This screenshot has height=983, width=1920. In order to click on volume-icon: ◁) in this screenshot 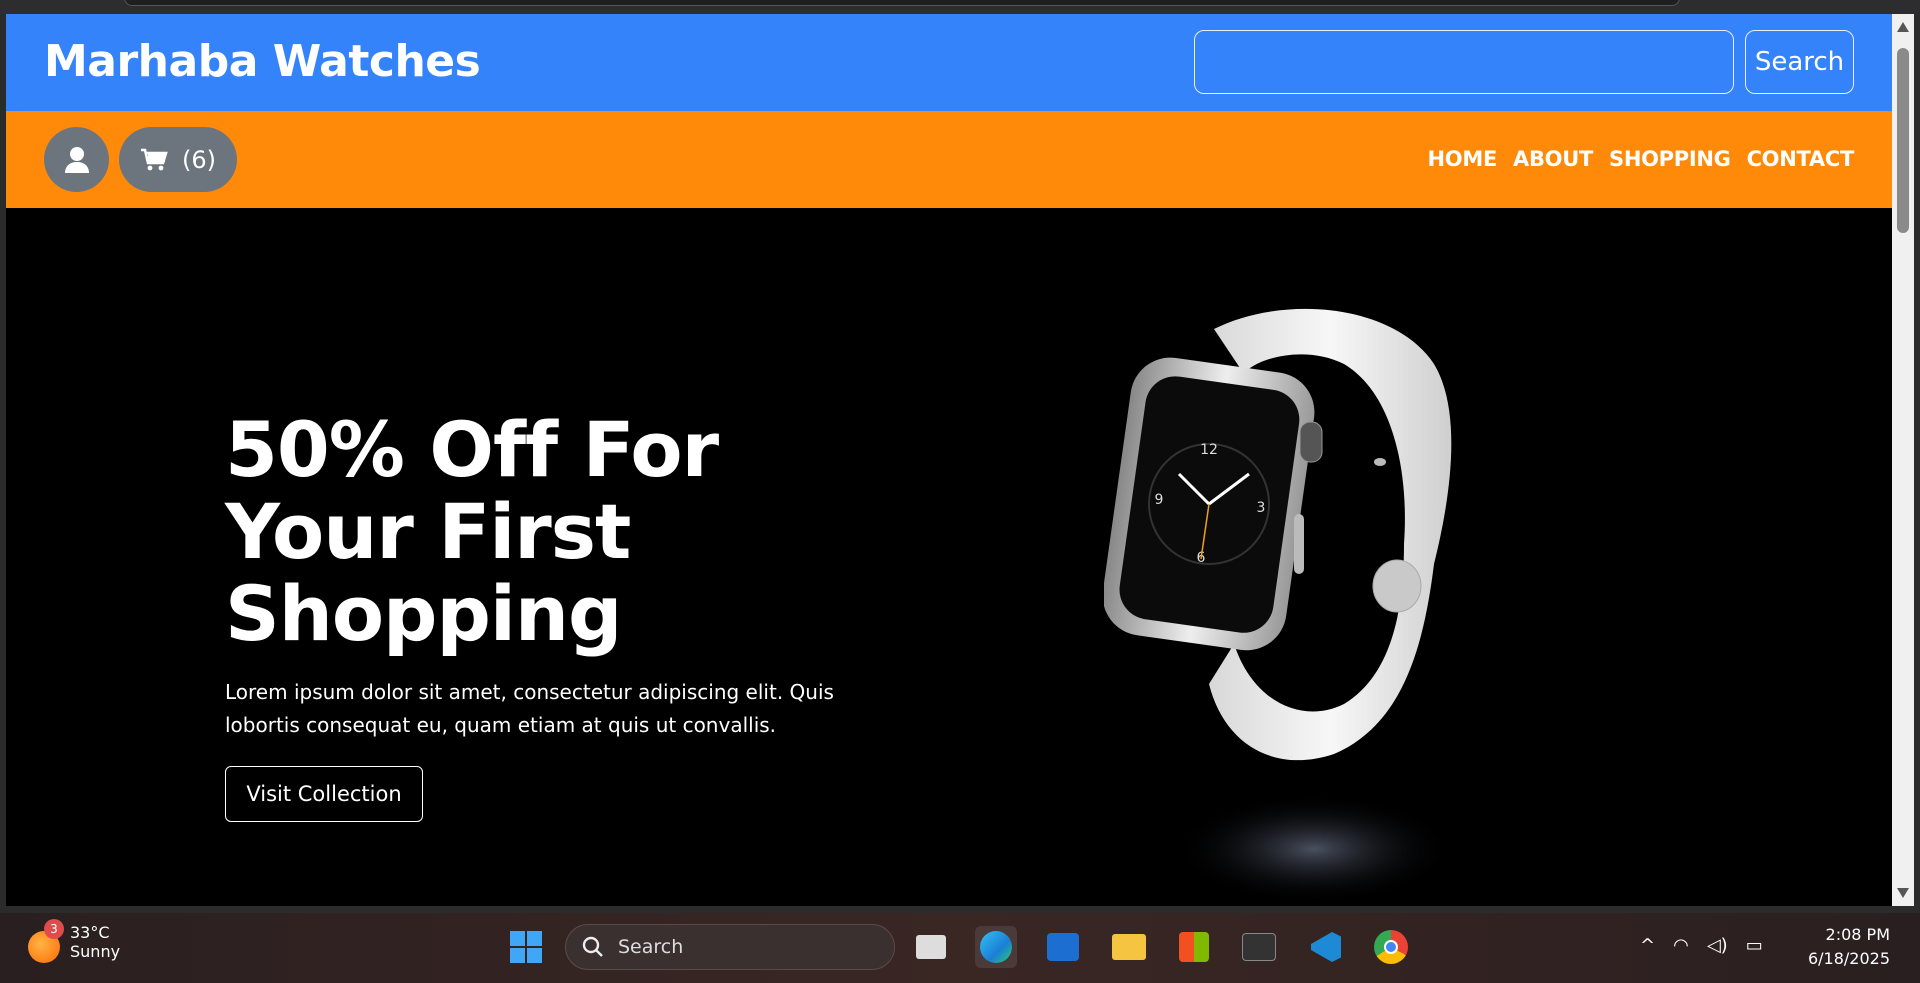, I will do `click(1717, 945)`.